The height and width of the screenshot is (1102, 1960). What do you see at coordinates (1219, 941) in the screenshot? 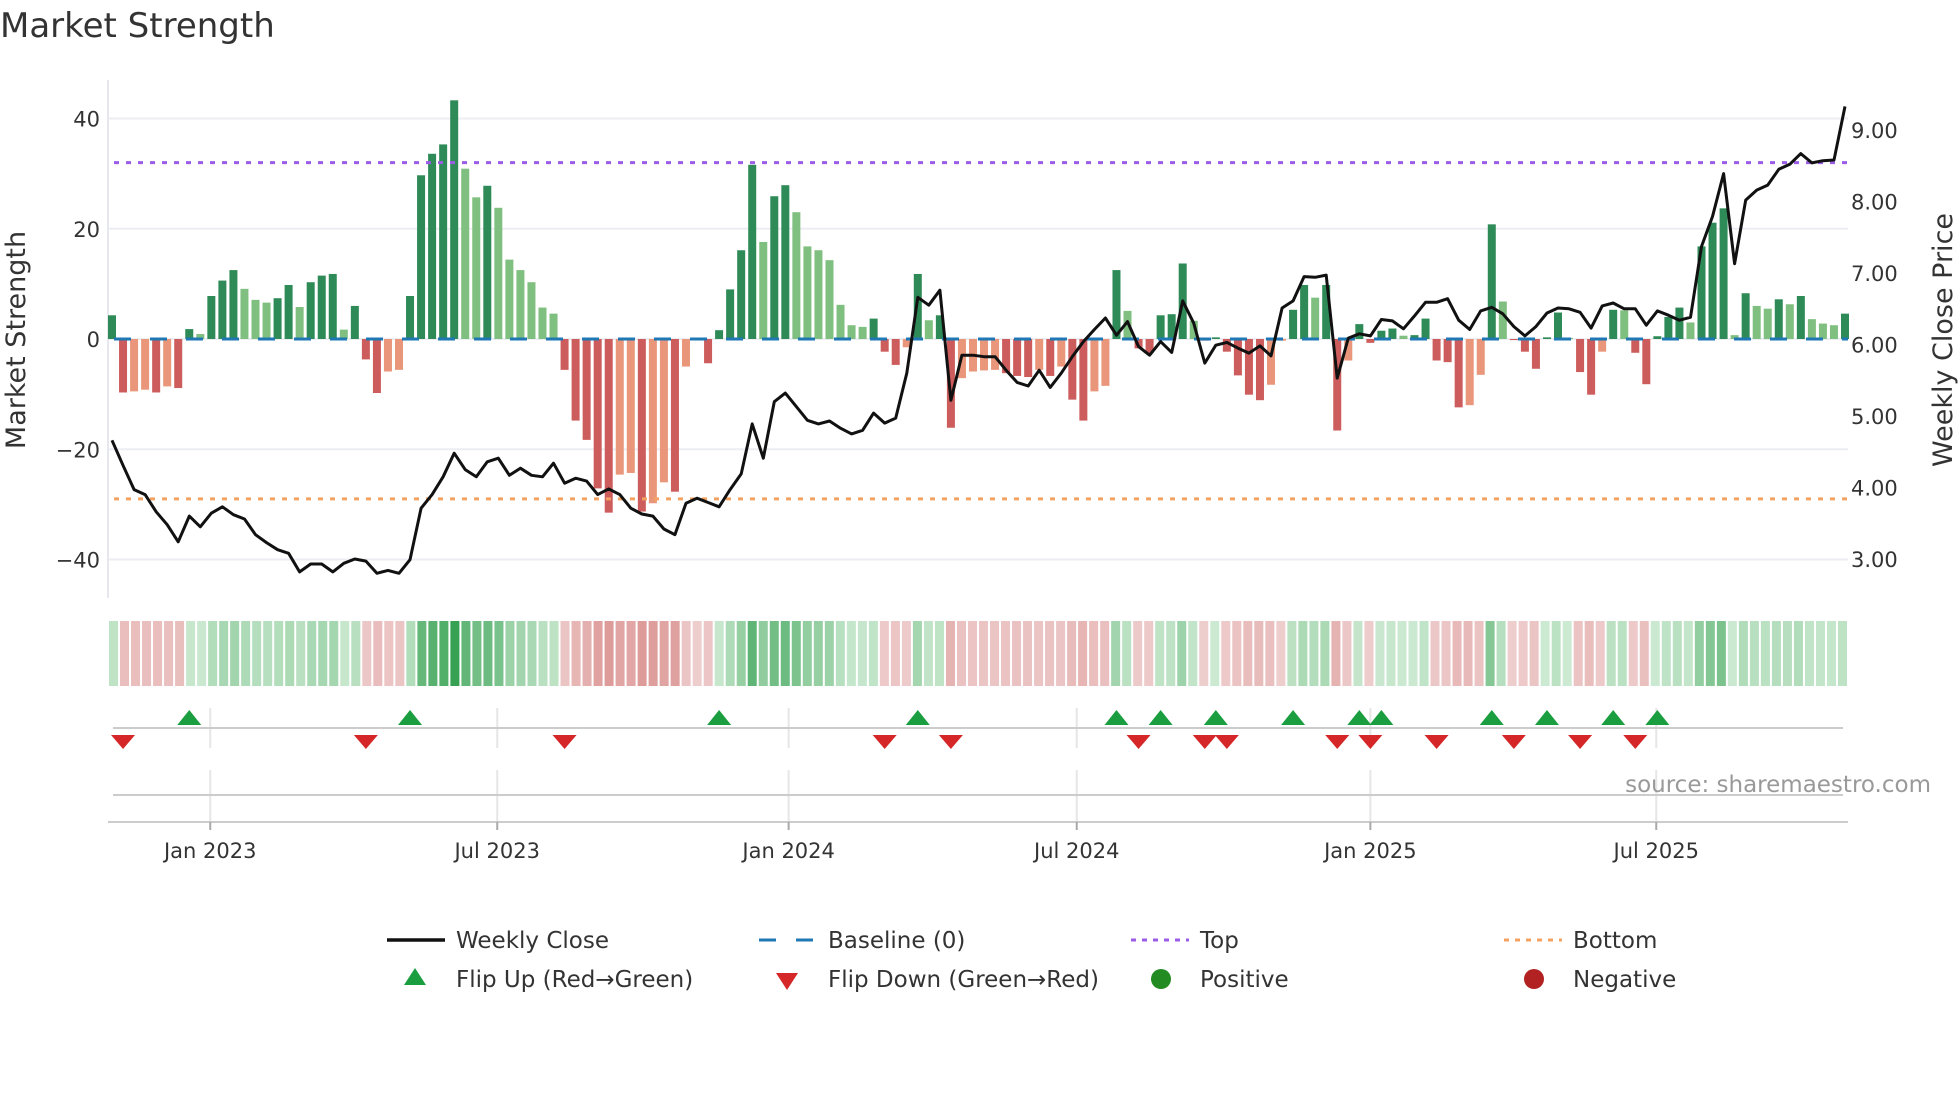
I see `legend-label: Top` at bounding box center [1219, 941].